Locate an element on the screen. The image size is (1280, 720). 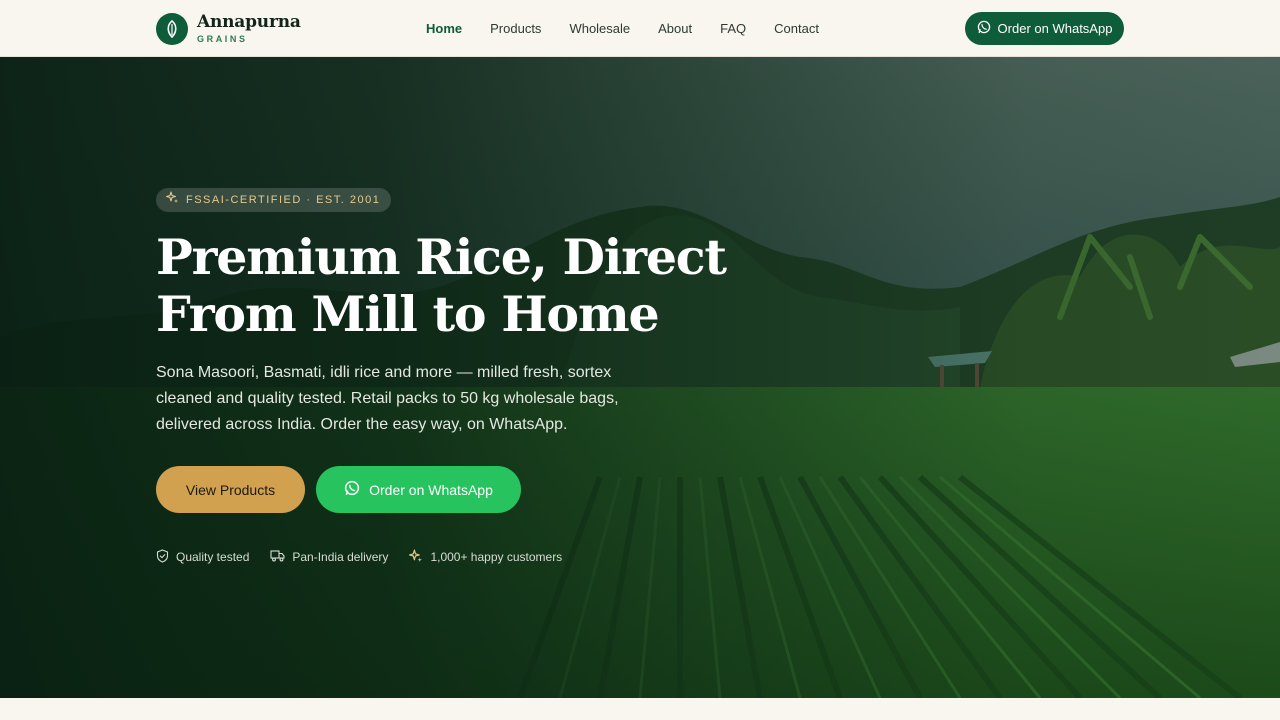
brand-tagline: GRAINS is located at coordinates (222, 38).